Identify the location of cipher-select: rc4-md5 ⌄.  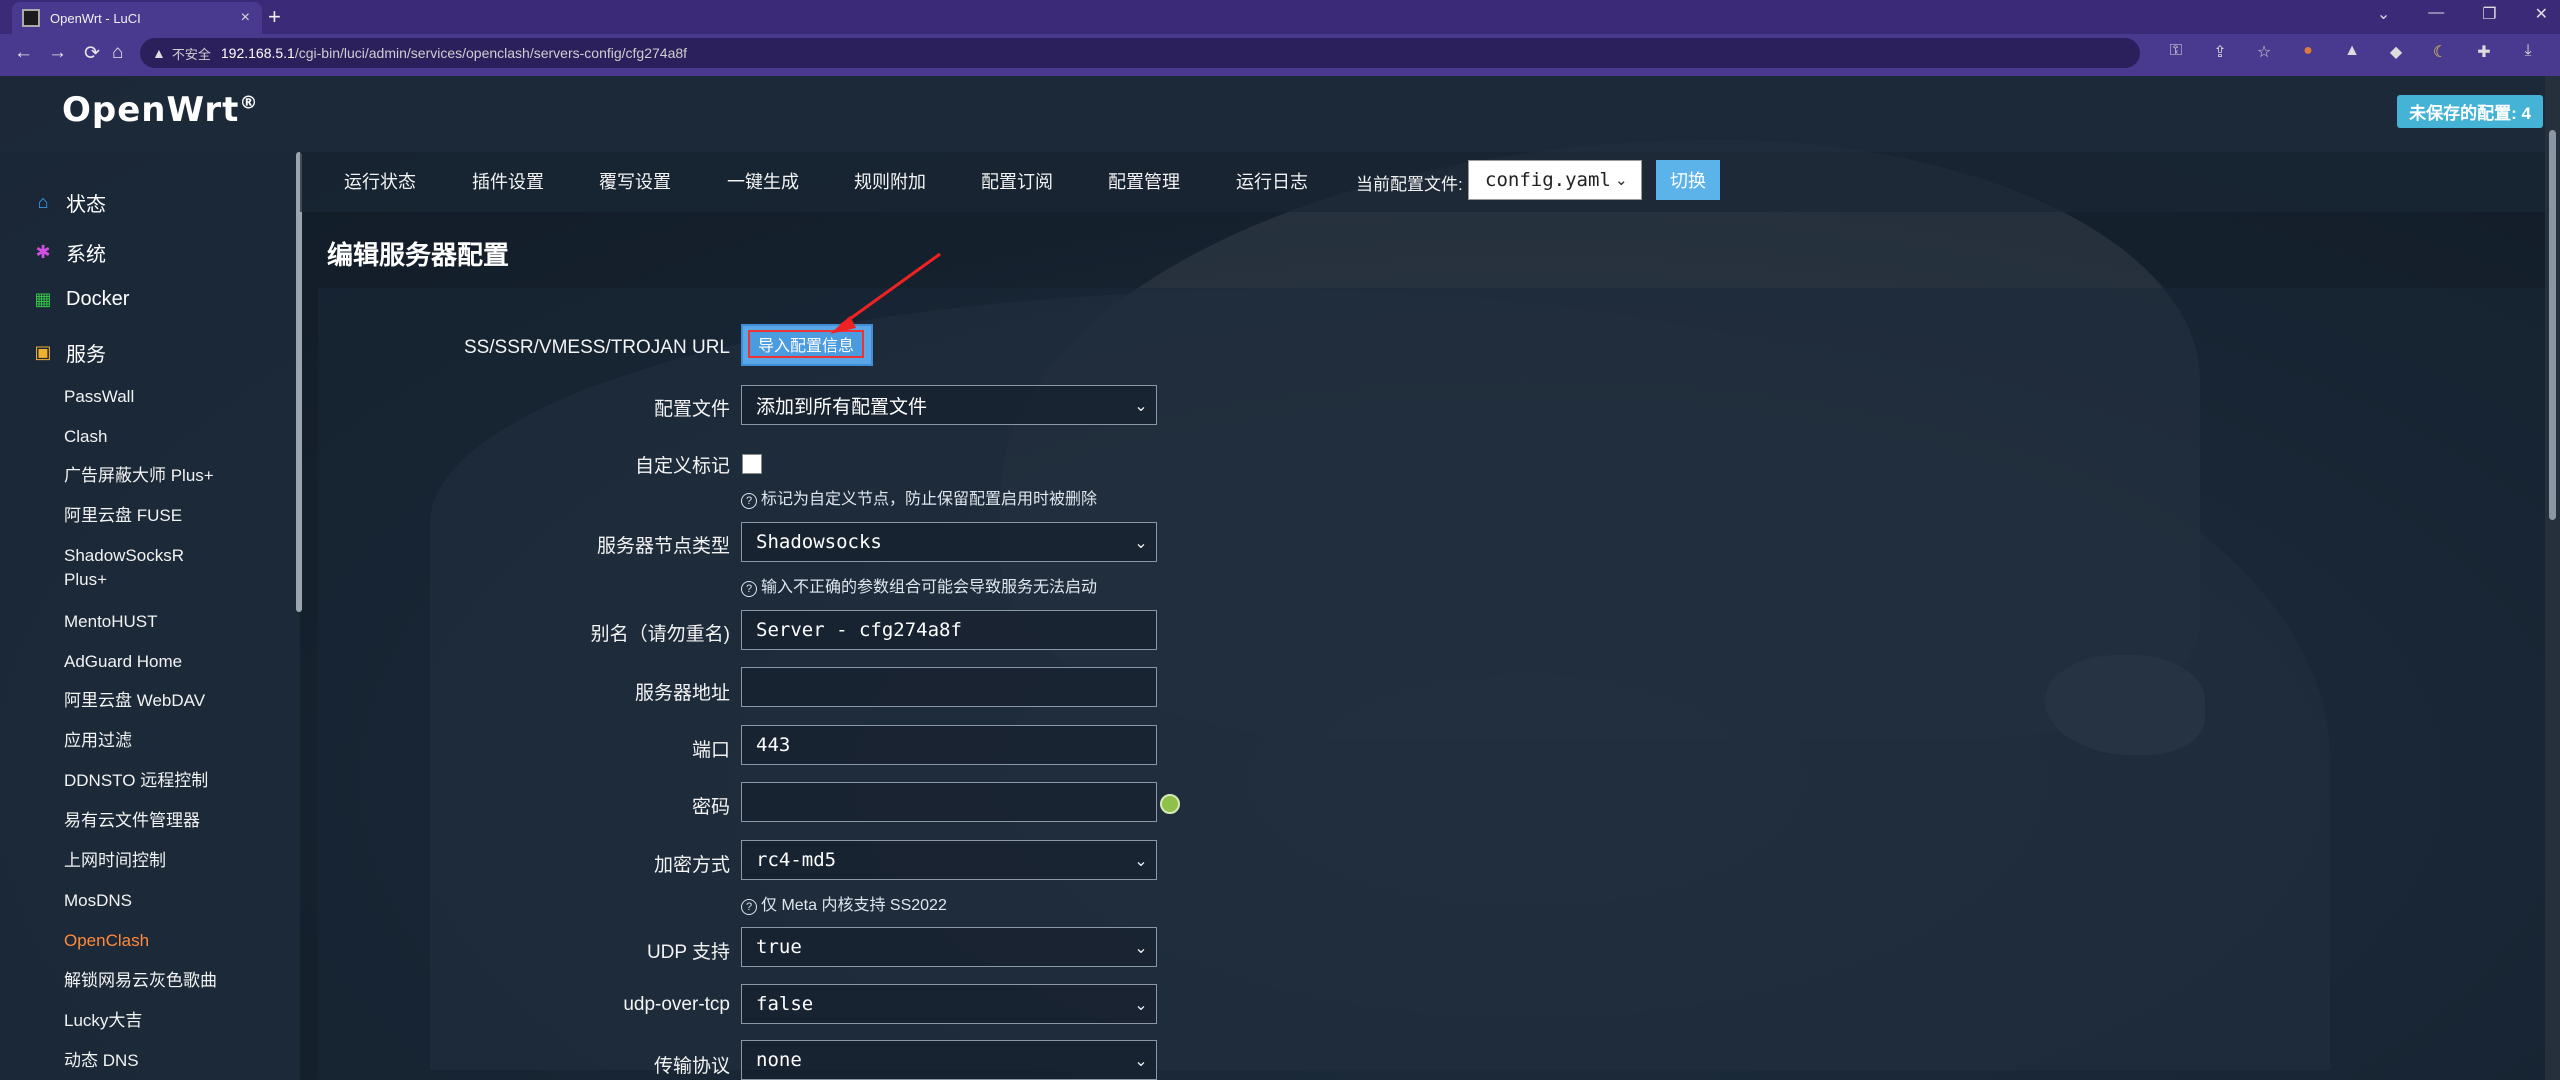
(949, 860).